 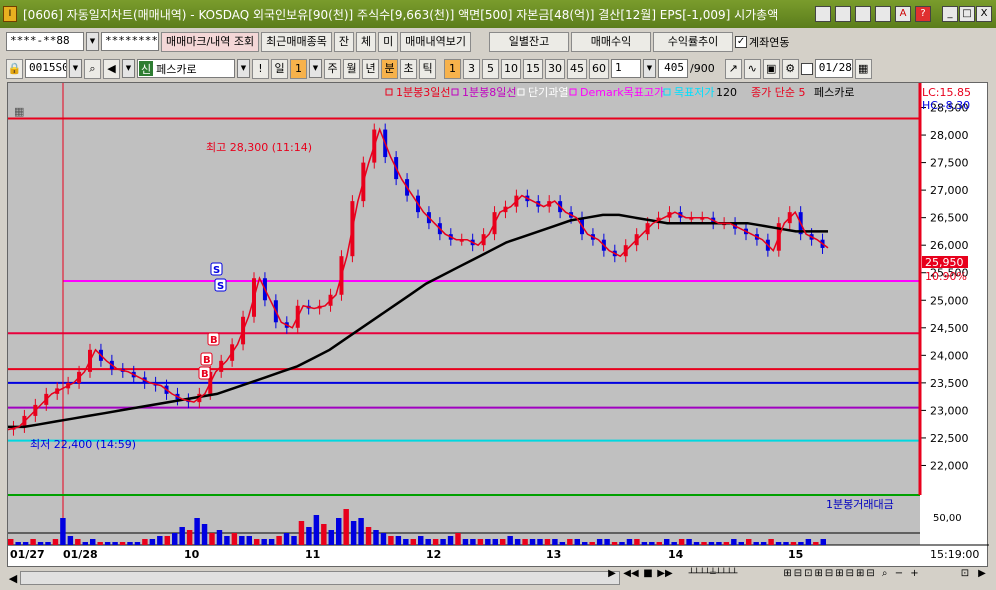 I want to click on minute-1: 1, so click(x=452, y=68).